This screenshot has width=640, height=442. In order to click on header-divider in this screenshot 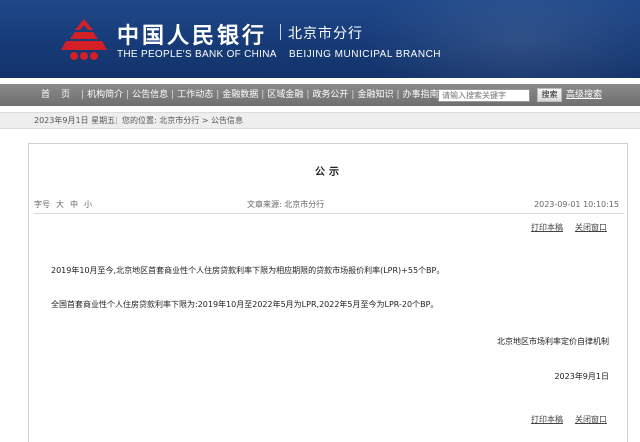, I will do `click(280, 32)`.